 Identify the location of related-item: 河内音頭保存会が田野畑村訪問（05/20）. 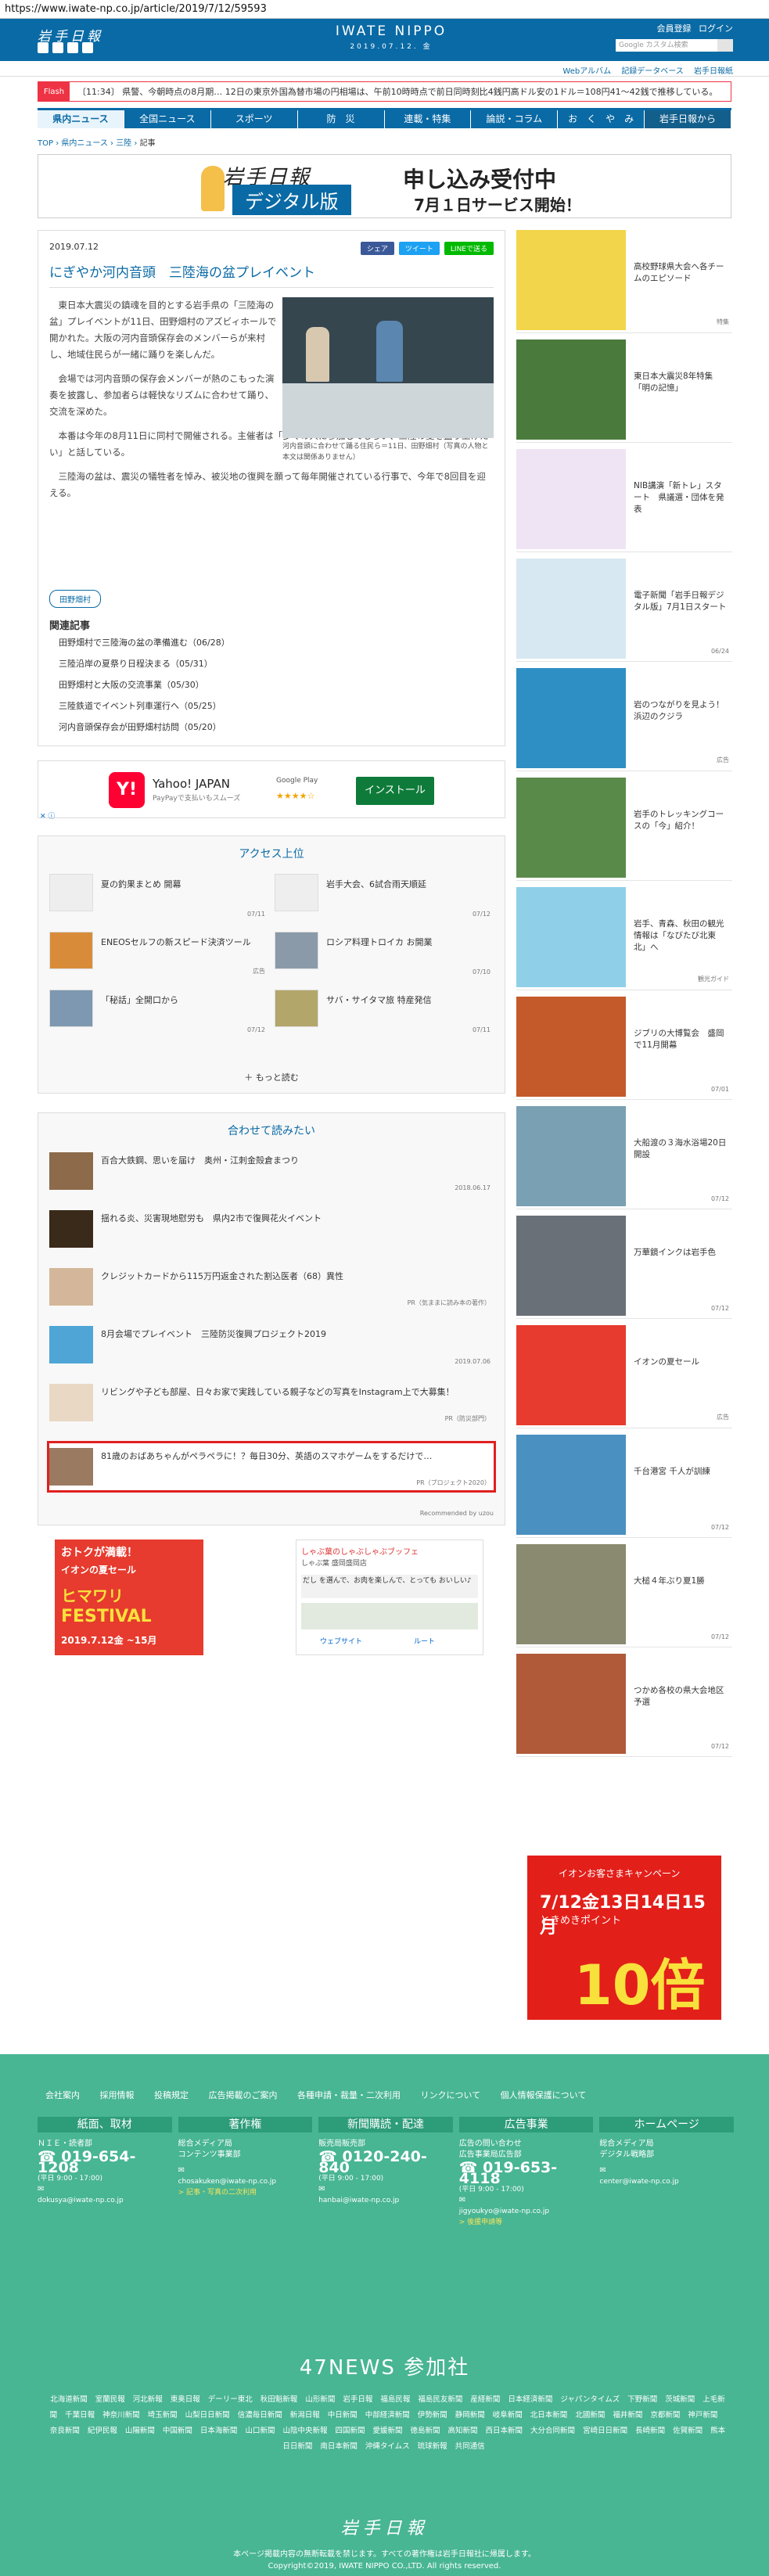
(271, 728).